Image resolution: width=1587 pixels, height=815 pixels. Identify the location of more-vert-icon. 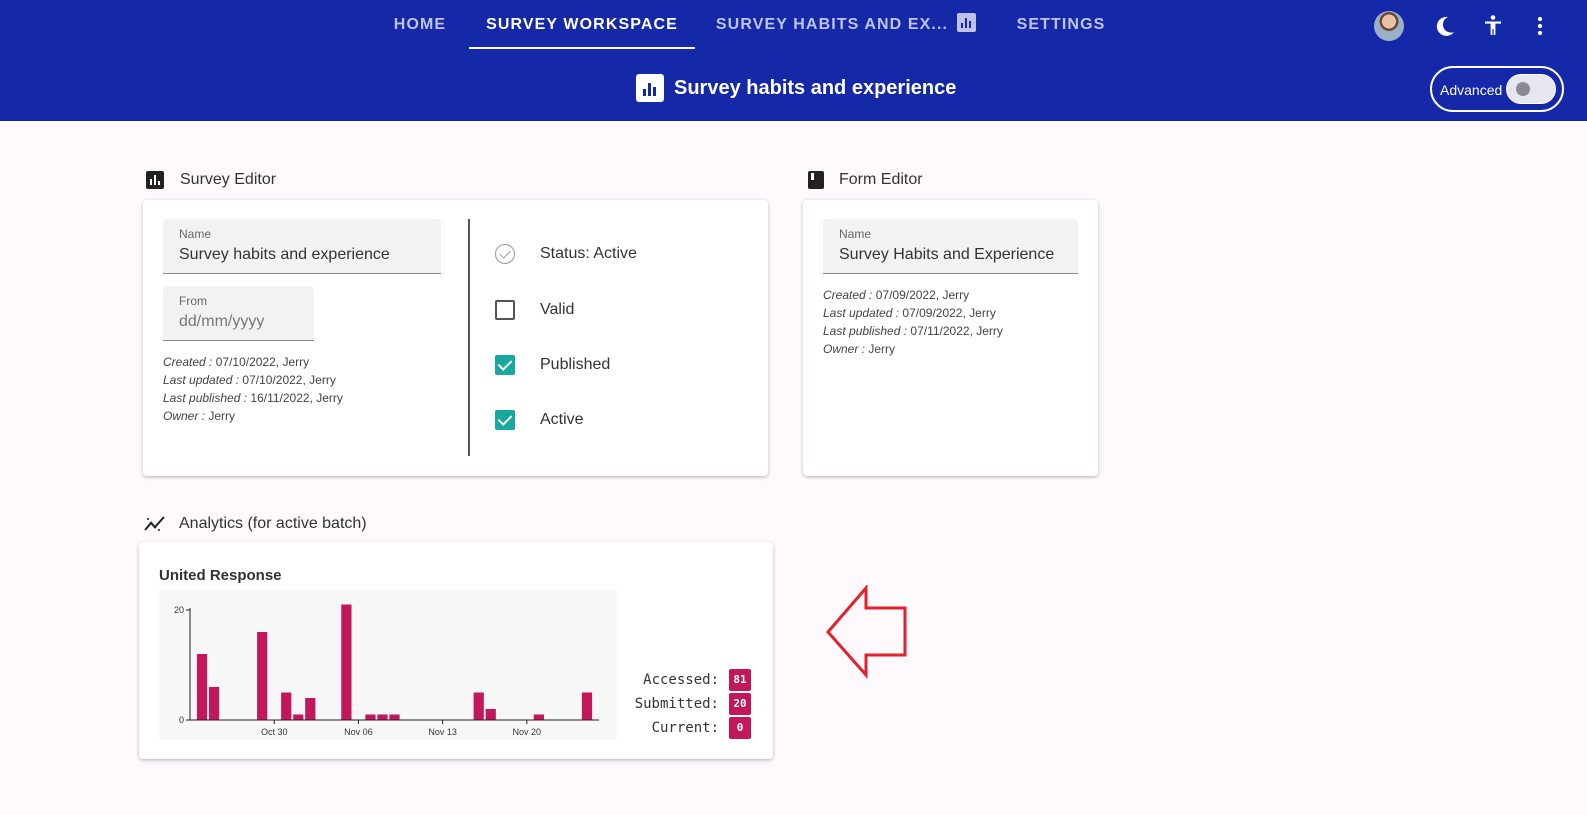
(1540, 26).